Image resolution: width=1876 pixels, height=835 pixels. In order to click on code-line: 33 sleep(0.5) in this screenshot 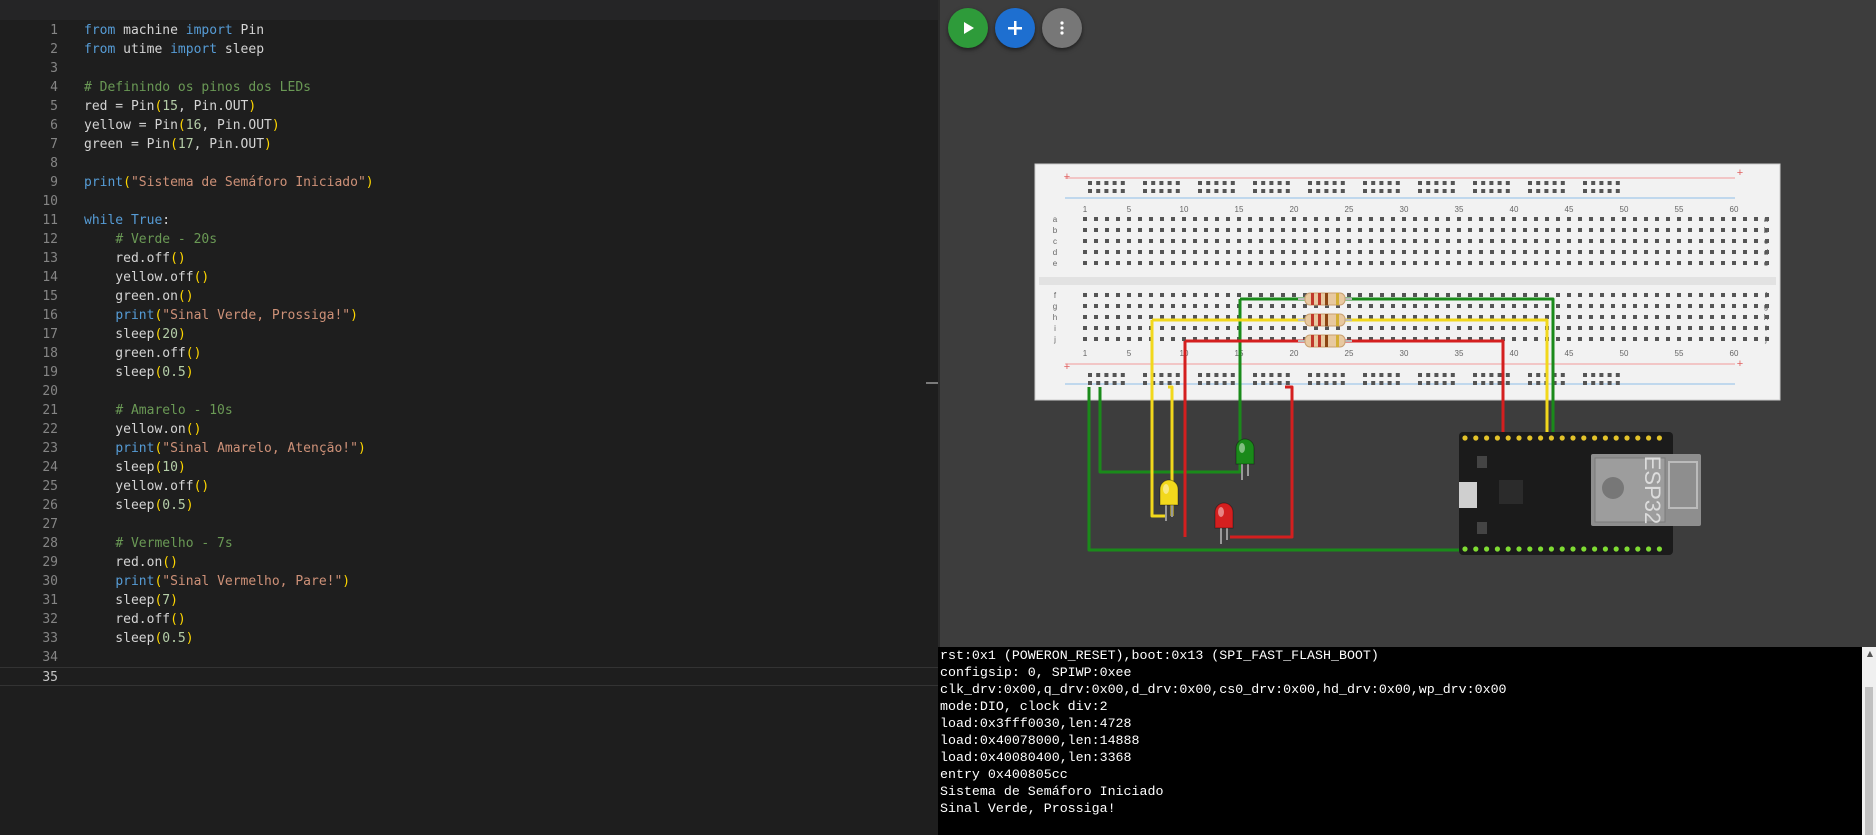, I will do `click(469, 638)`.